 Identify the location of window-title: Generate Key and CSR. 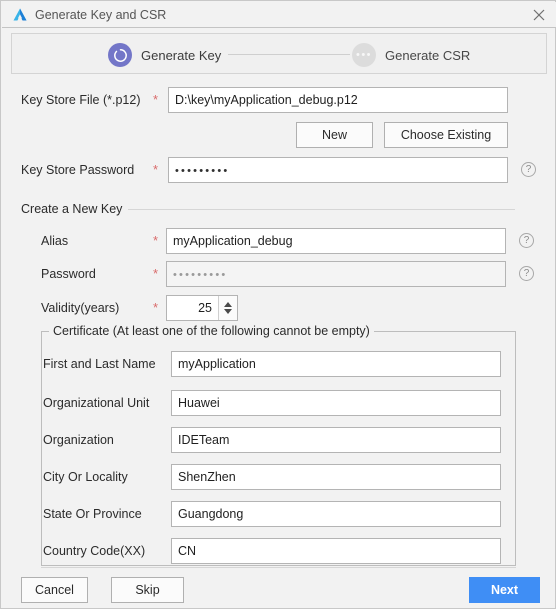
(101, 15).